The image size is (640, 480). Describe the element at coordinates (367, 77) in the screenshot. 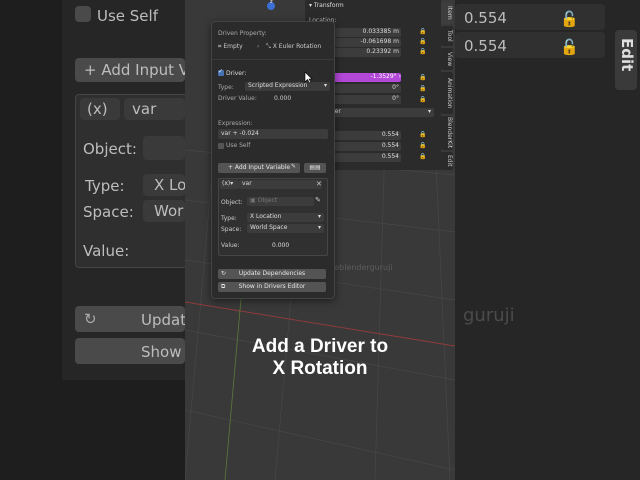

I see `rotation-x-field-driven: -1.3529° ›` at that location.